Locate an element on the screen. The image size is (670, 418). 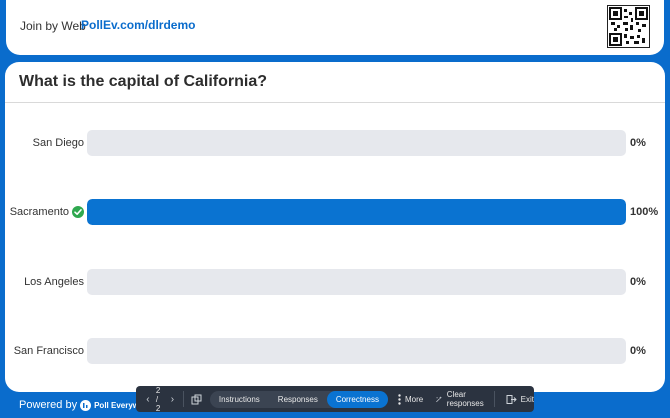
option-bar-fill is located at coordinates (356, 212).